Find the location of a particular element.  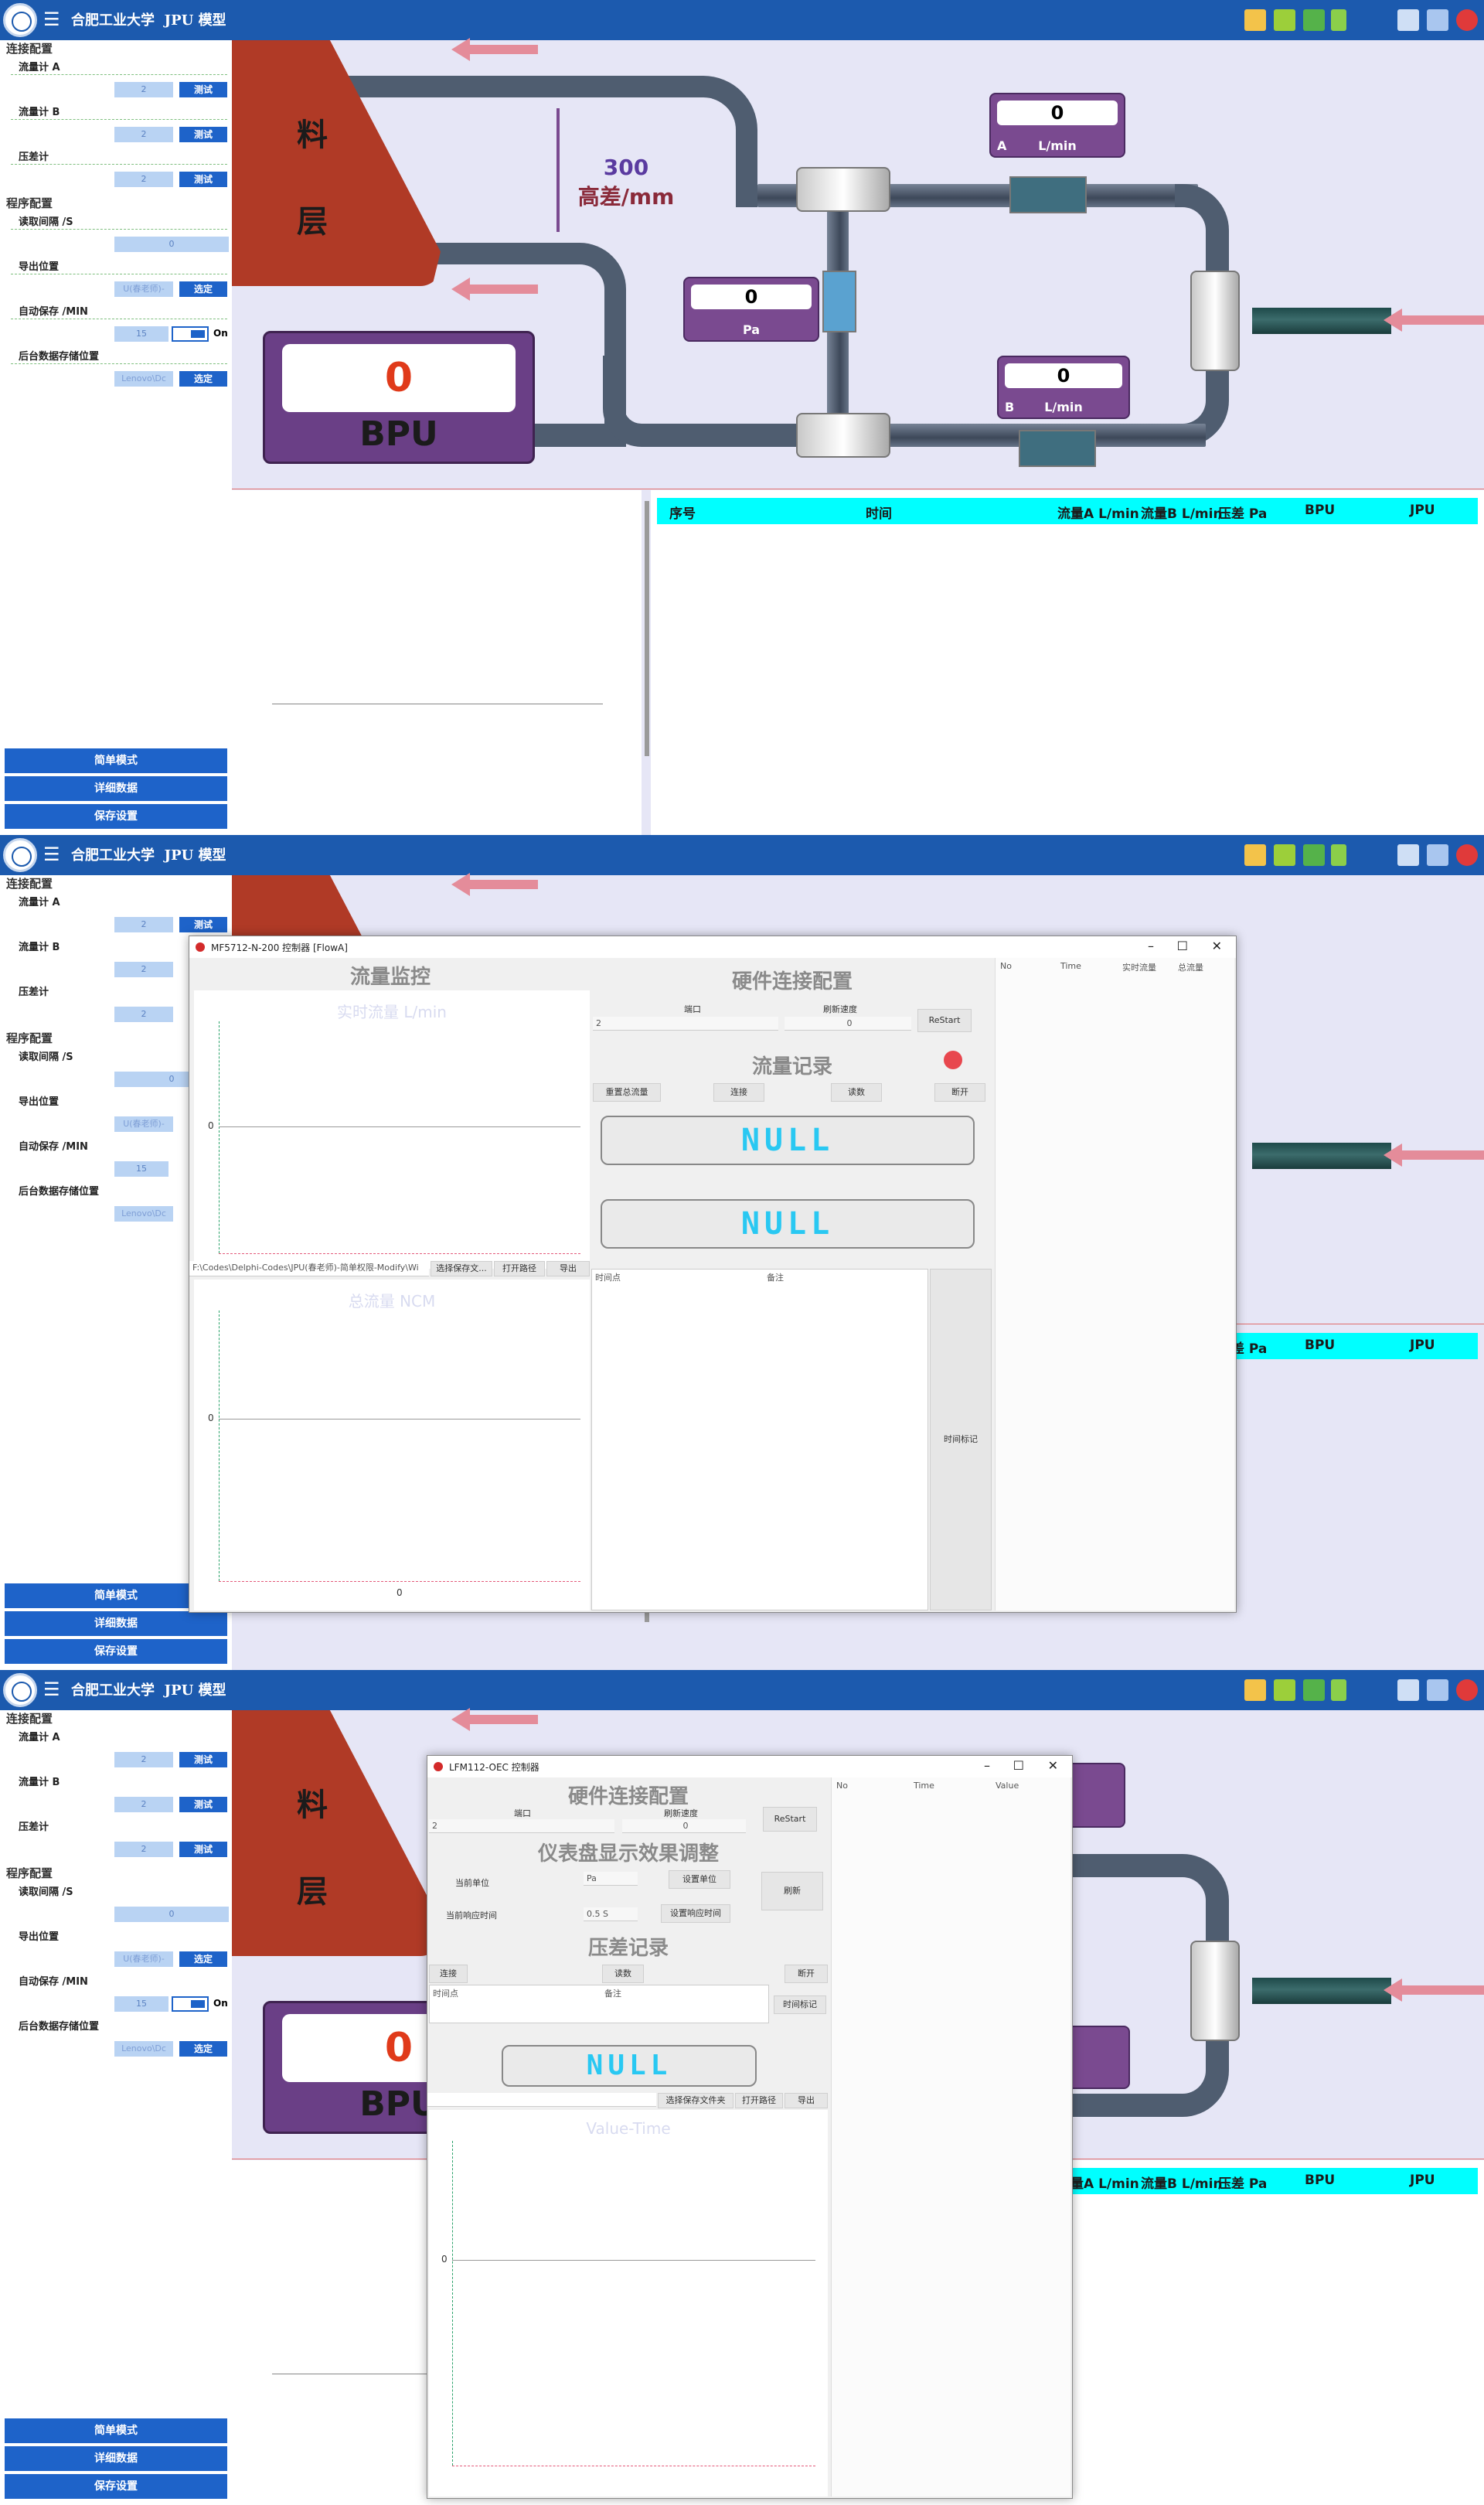

unit-select: Pa is located at coordinates (611, 1879).